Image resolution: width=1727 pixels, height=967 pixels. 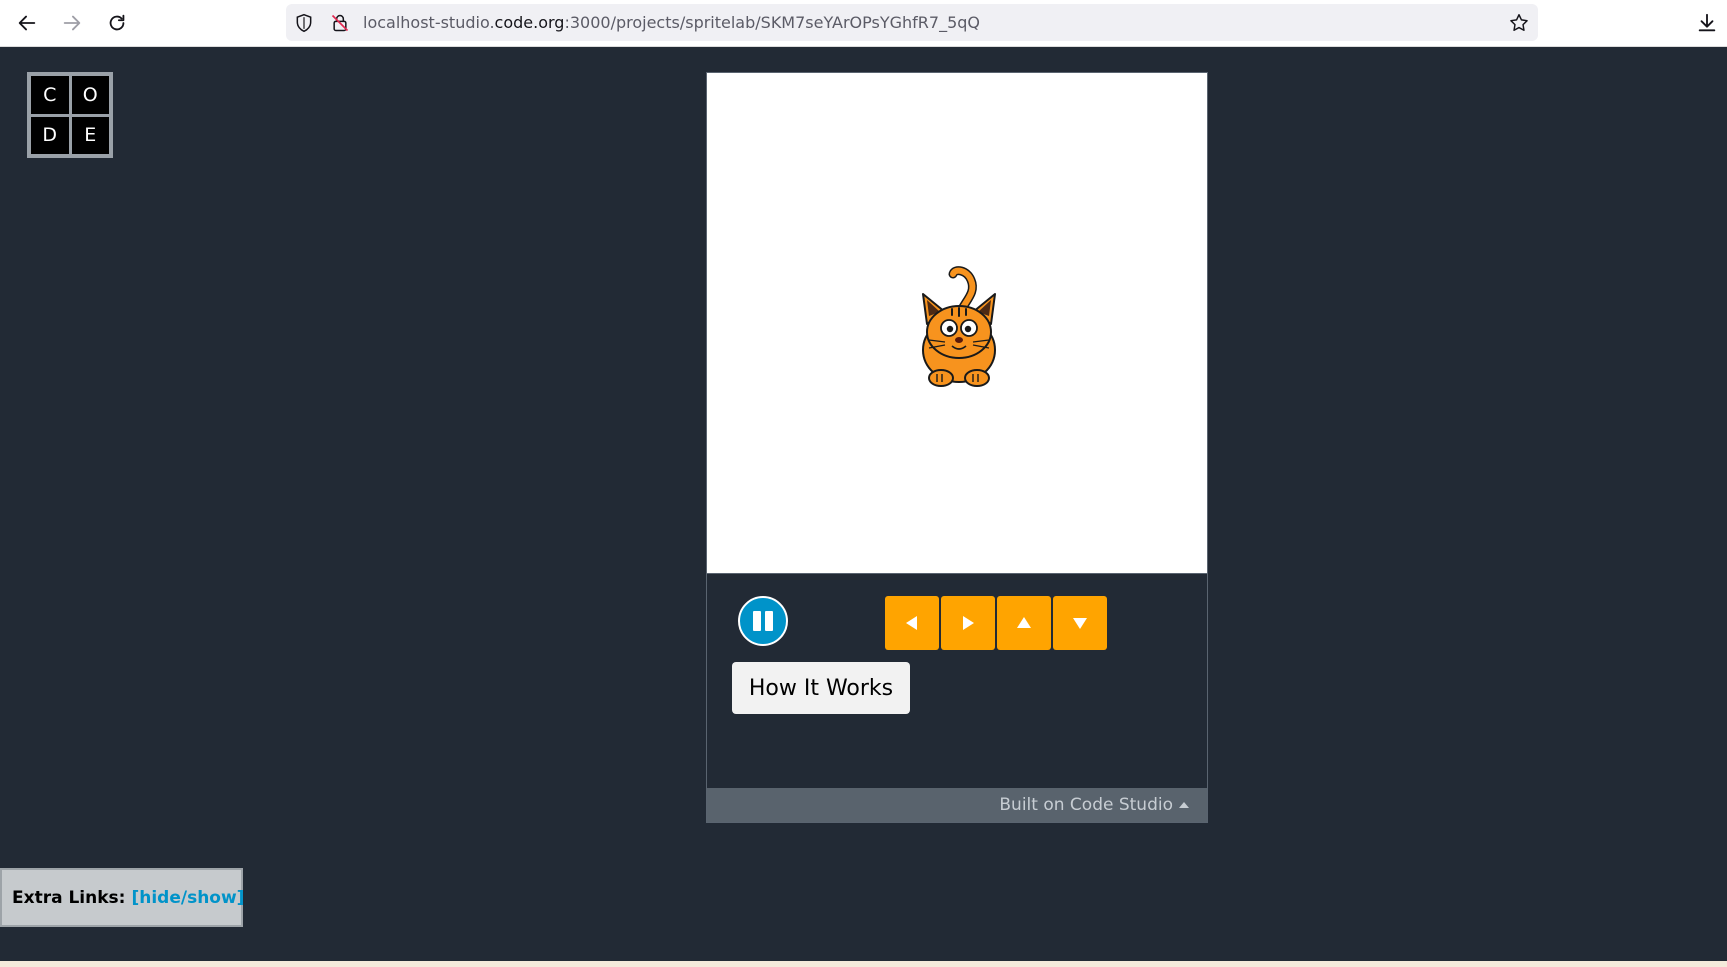 What do you see at coordinates (957, 805) in the screenshot?
I see `built-on-footer: Built on Code Studio` at bounding box center [957, 805].